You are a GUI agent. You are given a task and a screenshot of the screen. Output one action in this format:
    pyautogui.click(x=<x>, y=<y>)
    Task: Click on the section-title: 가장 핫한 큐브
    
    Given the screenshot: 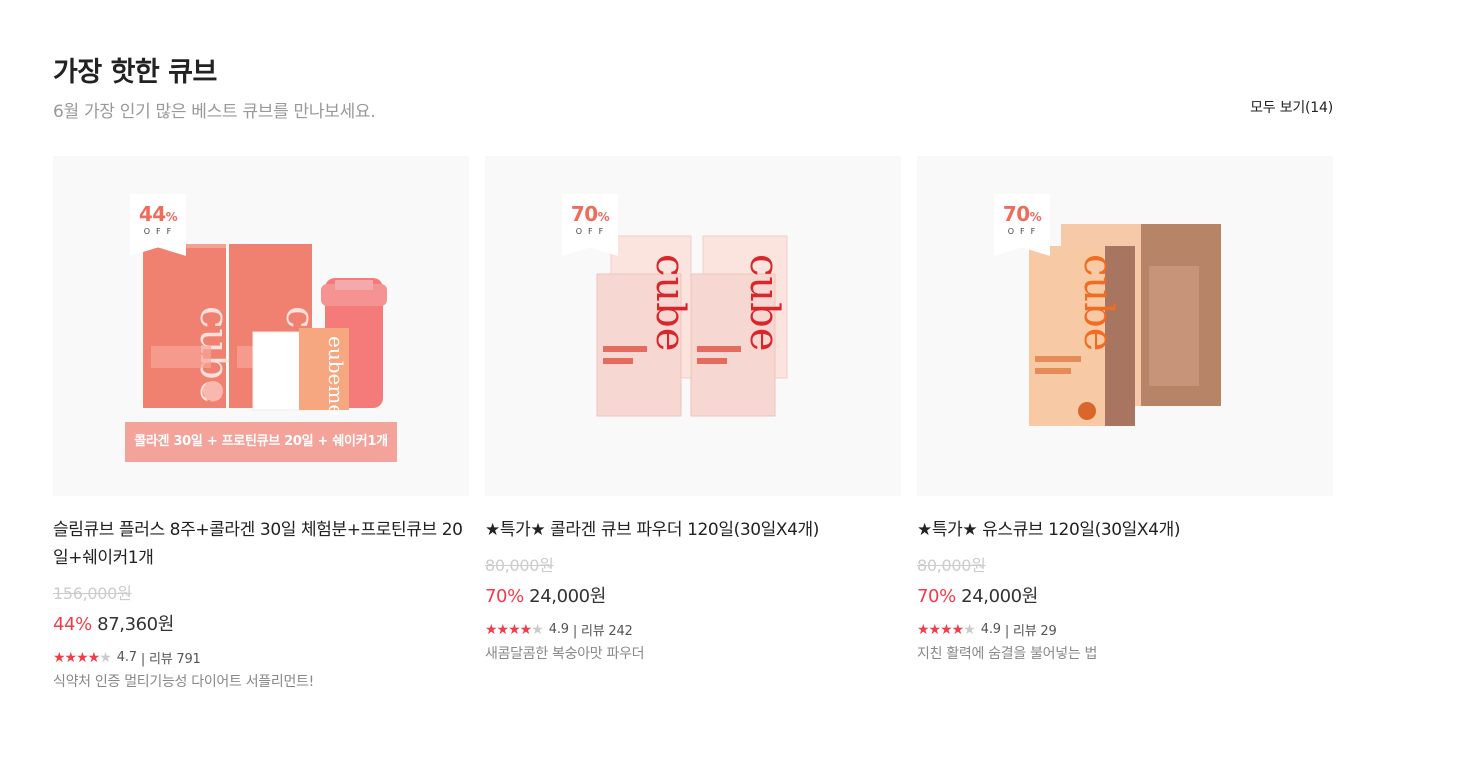 What is the action you would take?
    pyautogui.click(x=135, y=72)
    